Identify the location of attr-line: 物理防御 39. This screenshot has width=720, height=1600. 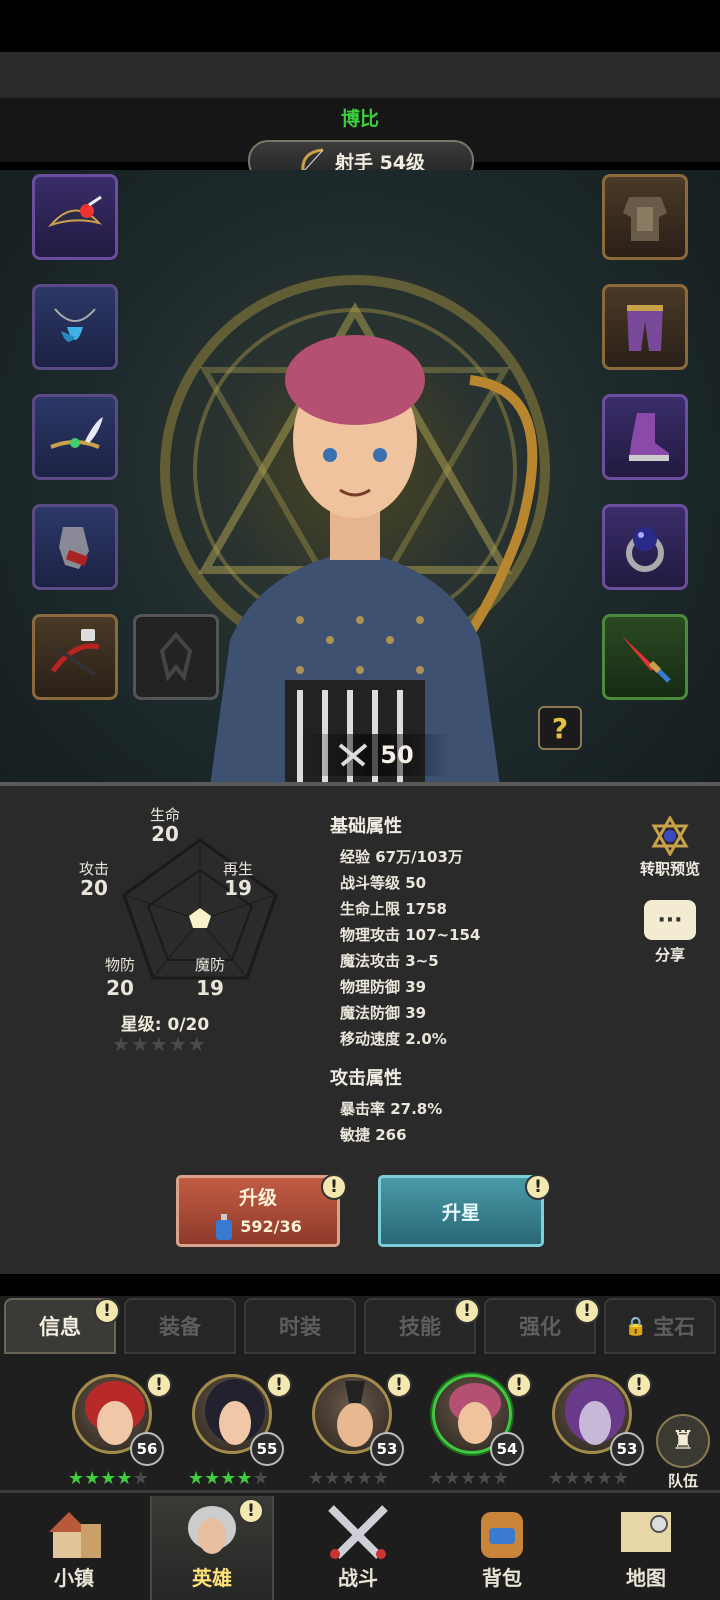
(383, 987).